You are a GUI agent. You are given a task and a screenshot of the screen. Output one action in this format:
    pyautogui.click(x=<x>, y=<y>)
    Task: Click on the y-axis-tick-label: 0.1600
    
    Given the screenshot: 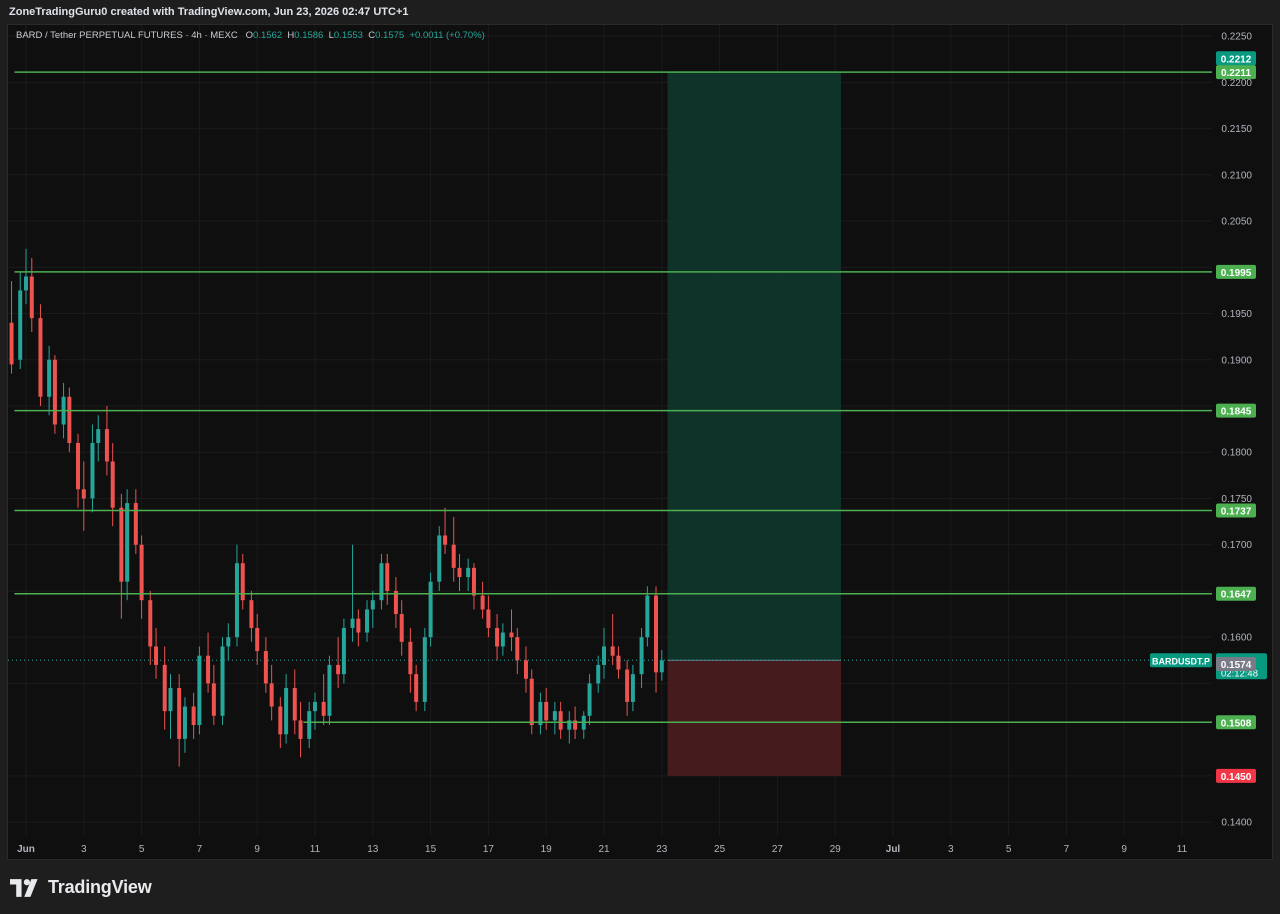 What is the action you would take?
    pyautogui.click(x=1236, y=638)
    